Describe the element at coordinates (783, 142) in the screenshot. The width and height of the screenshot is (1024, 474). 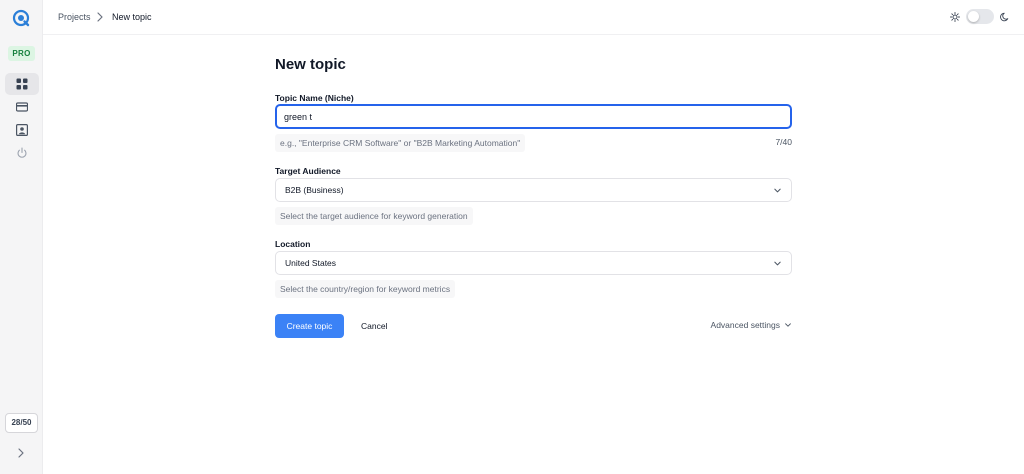
I see `character-counter: 7/40` at that location.